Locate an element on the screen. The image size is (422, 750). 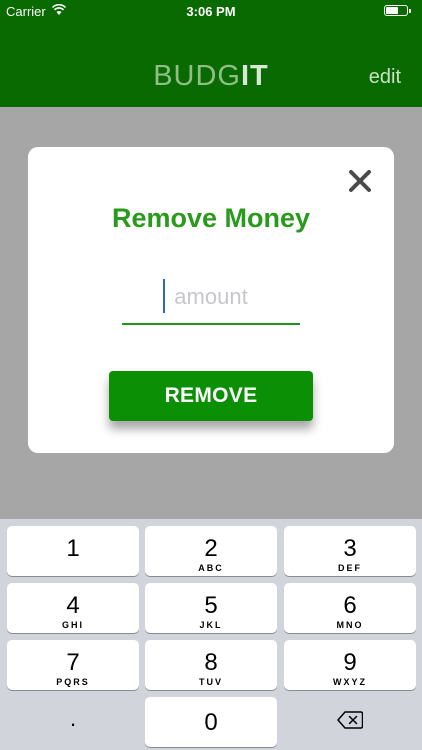
key-8: 8 TUV is located at coordinates (211, 665).